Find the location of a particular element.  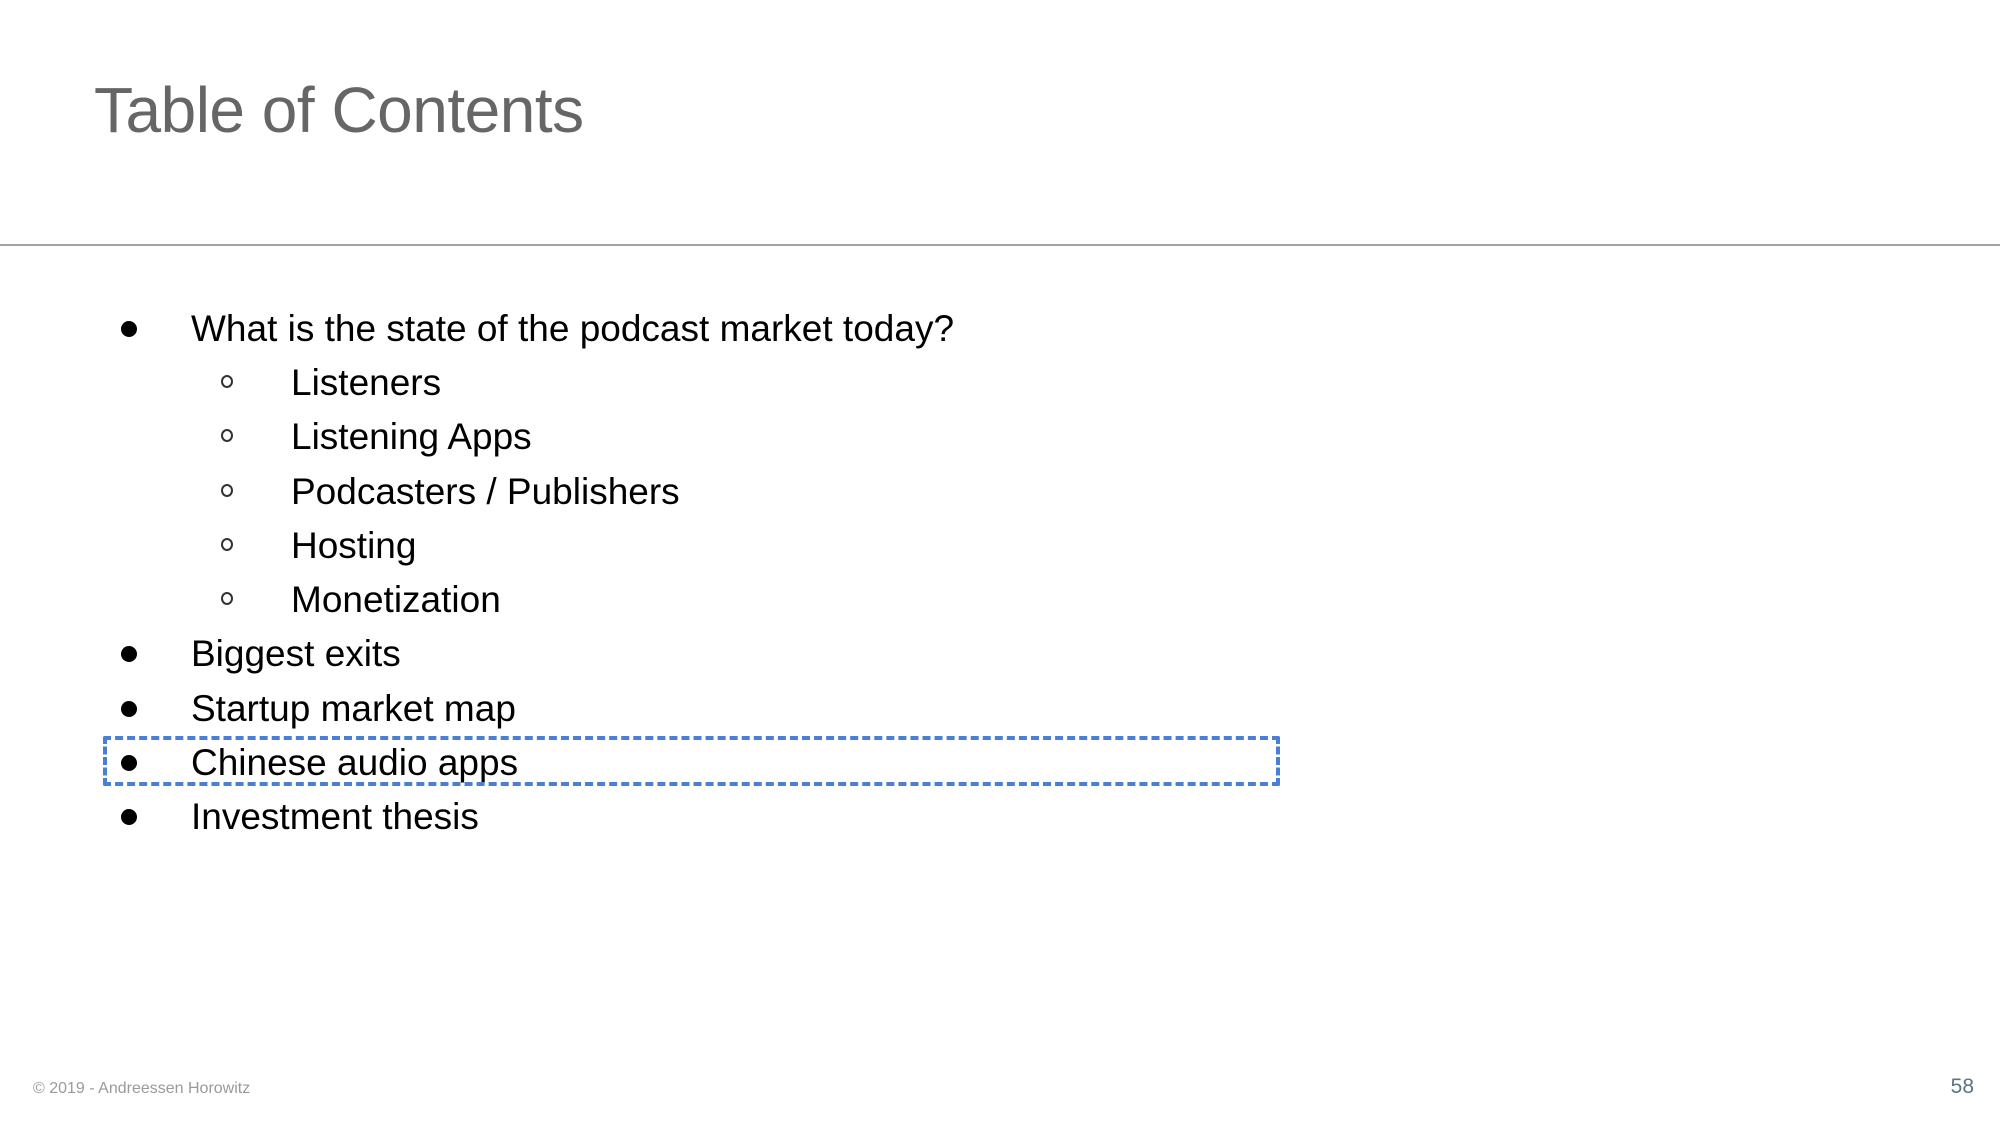

toc-item-label: Biggest exits is located at coordinates (296, 653).